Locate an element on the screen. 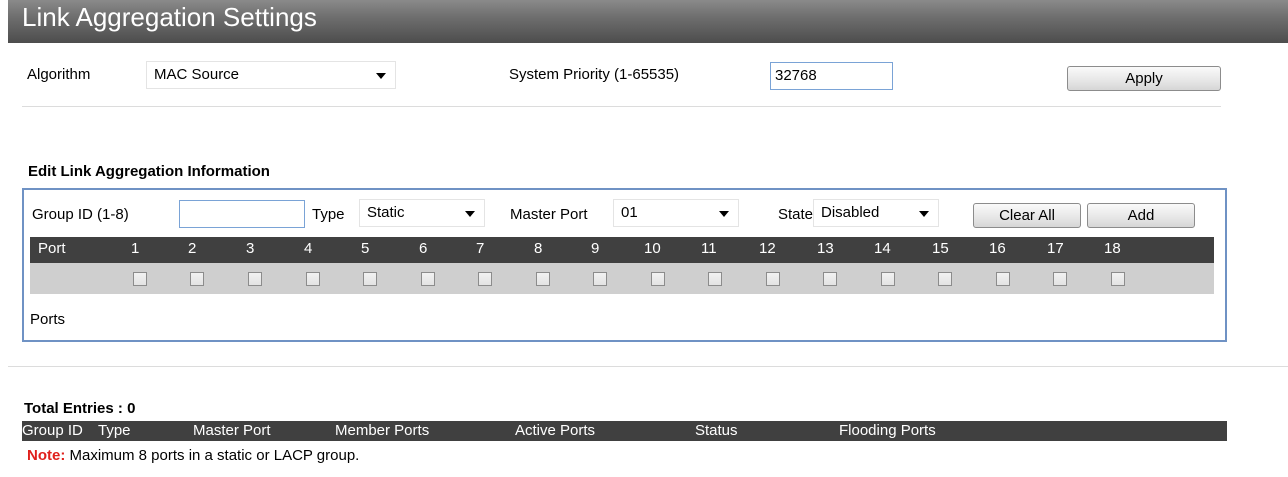 The height and width of the screenshot is (477, 1288). port-number: 1 is located at coordinates (135, 248).